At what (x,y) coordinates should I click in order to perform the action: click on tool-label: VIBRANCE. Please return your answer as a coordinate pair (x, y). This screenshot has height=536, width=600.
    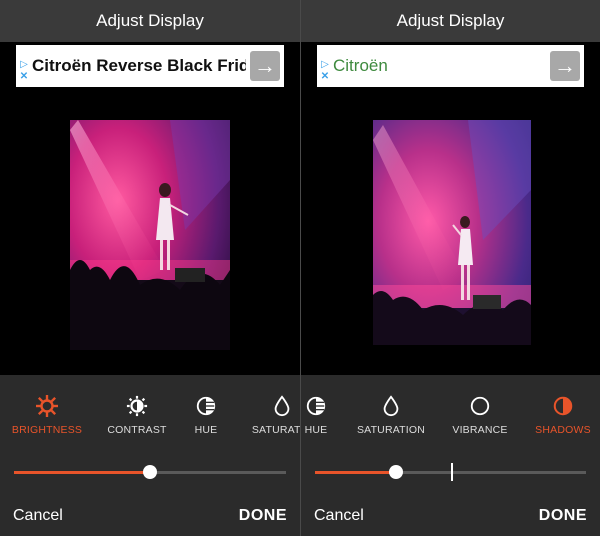
    Looking at the image, I should click on (480, 430).